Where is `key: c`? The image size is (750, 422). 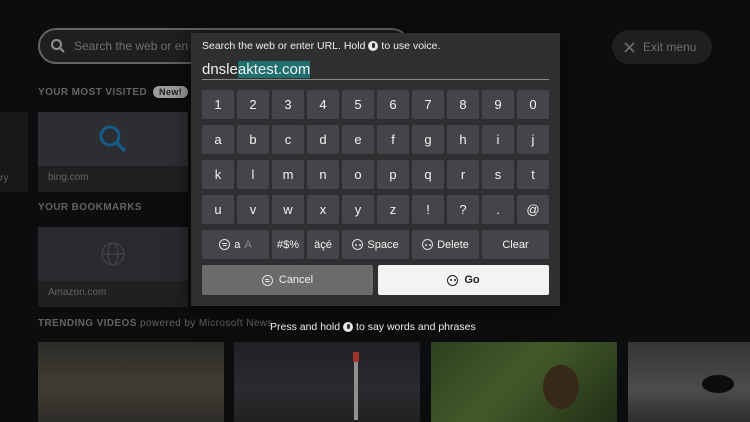 key: c is located at coordinates (288, 139).